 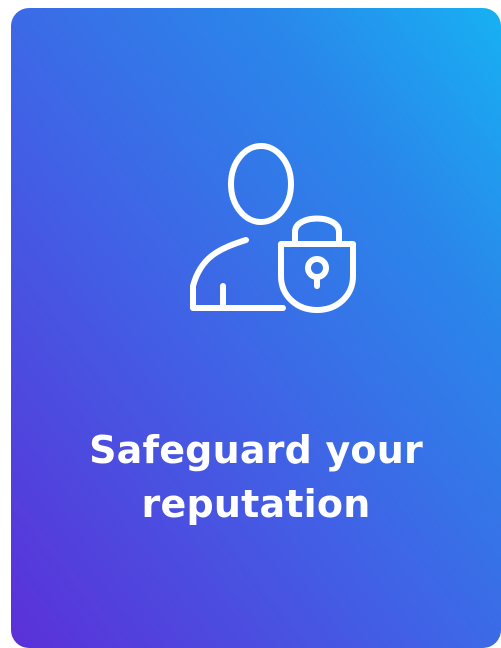 I want to click on card-title-line2: reputation, so click(x=256, y=504).